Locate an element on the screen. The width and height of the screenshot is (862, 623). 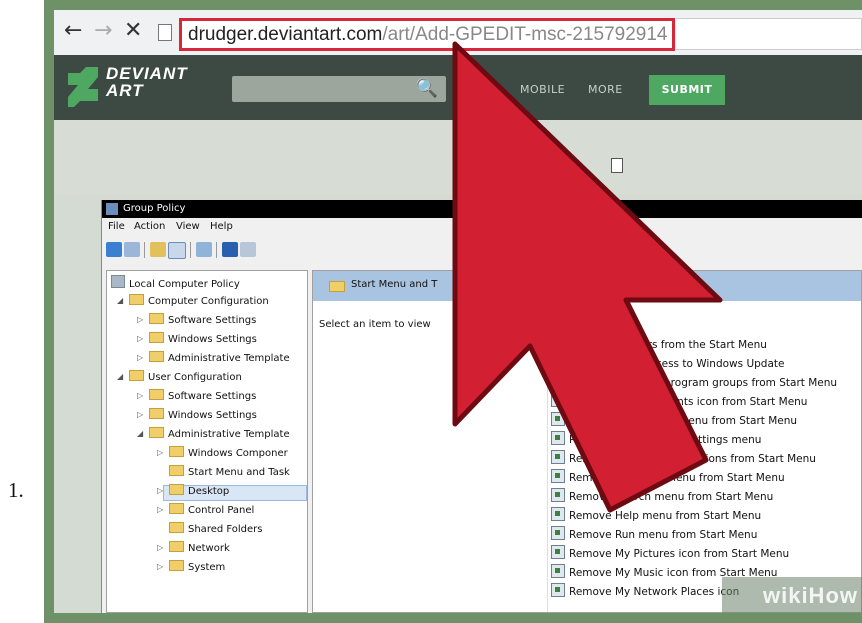
properties-icon is located at coordinates (248, 249).